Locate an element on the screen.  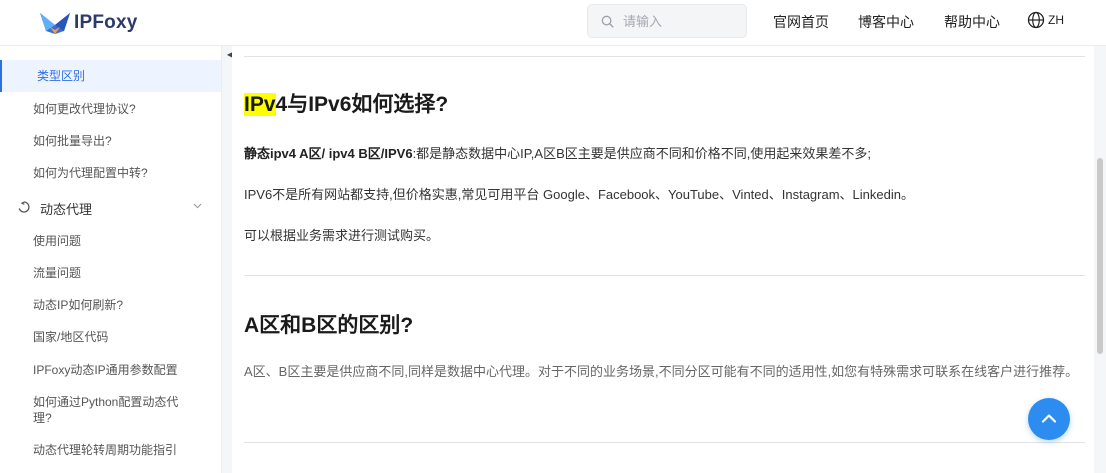
sidebar-item-country-codes: 国家/地区代码 is located at coordinates (110, 337).